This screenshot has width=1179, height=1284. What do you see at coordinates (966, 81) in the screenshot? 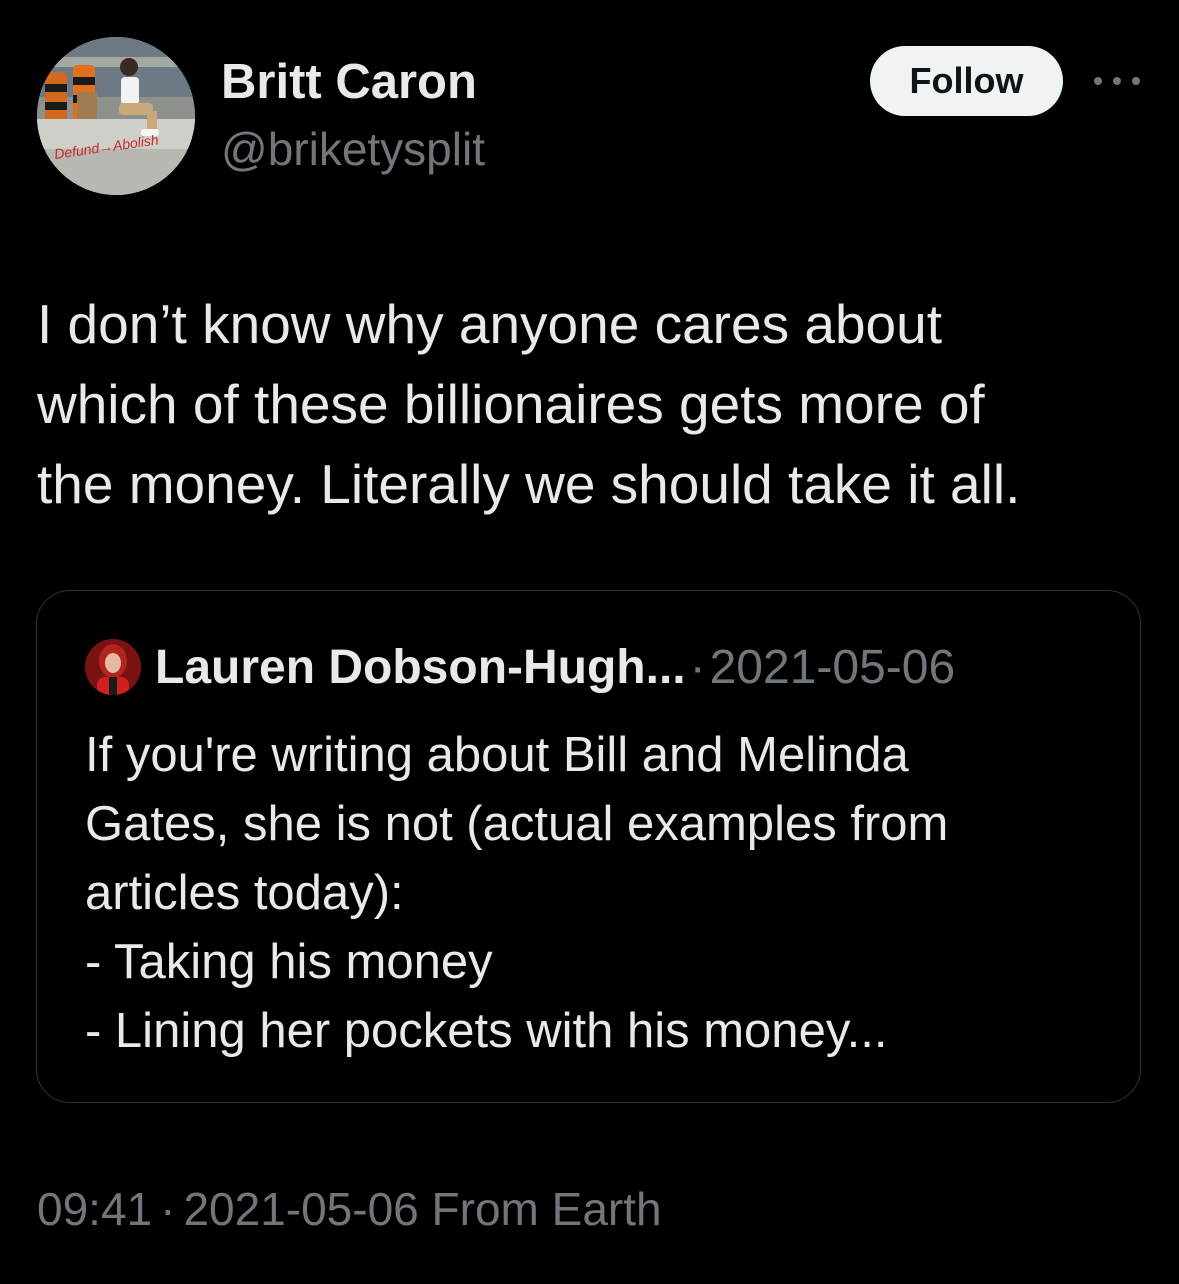
I see `follow-button: Follow` at bounding box center [966, 81].